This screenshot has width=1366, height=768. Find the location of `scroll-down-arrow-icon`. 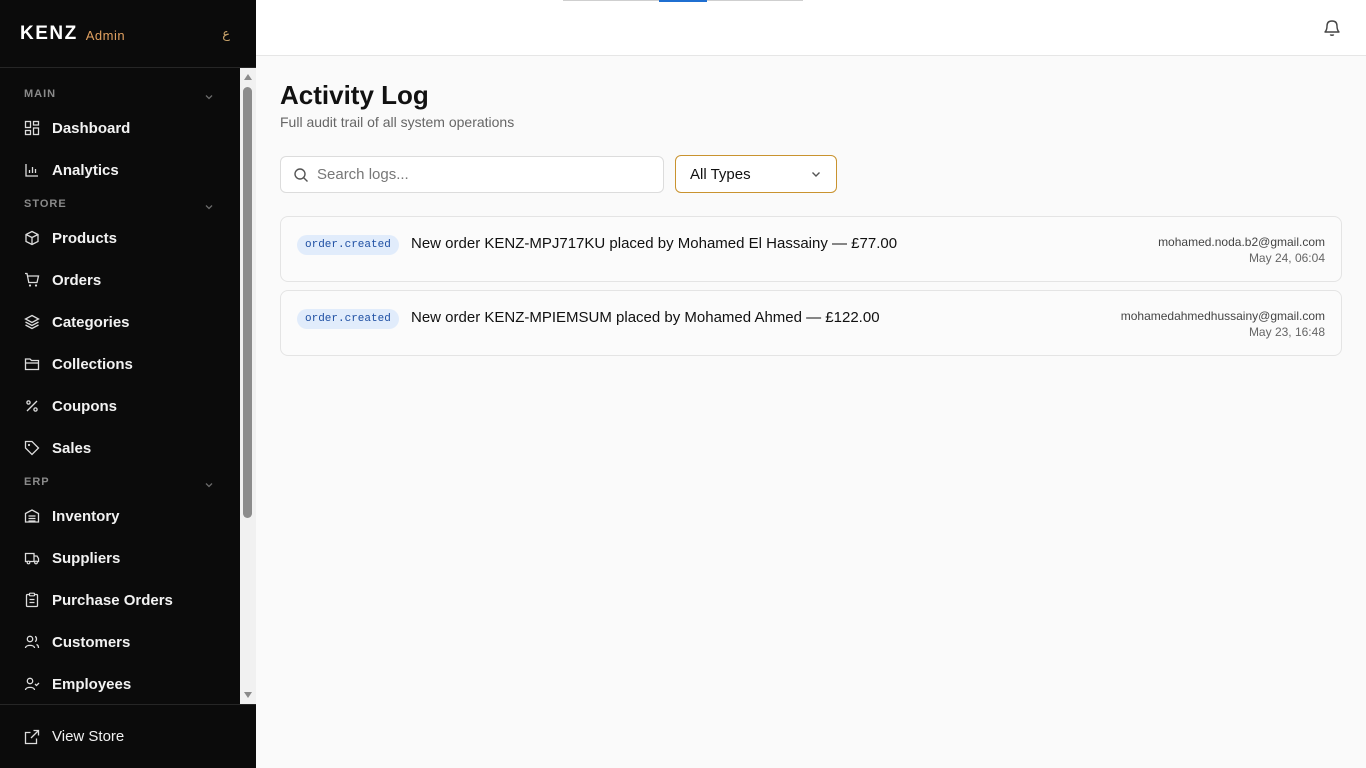

scroll-down-arrow-icon is located at coordinates (248, 695).